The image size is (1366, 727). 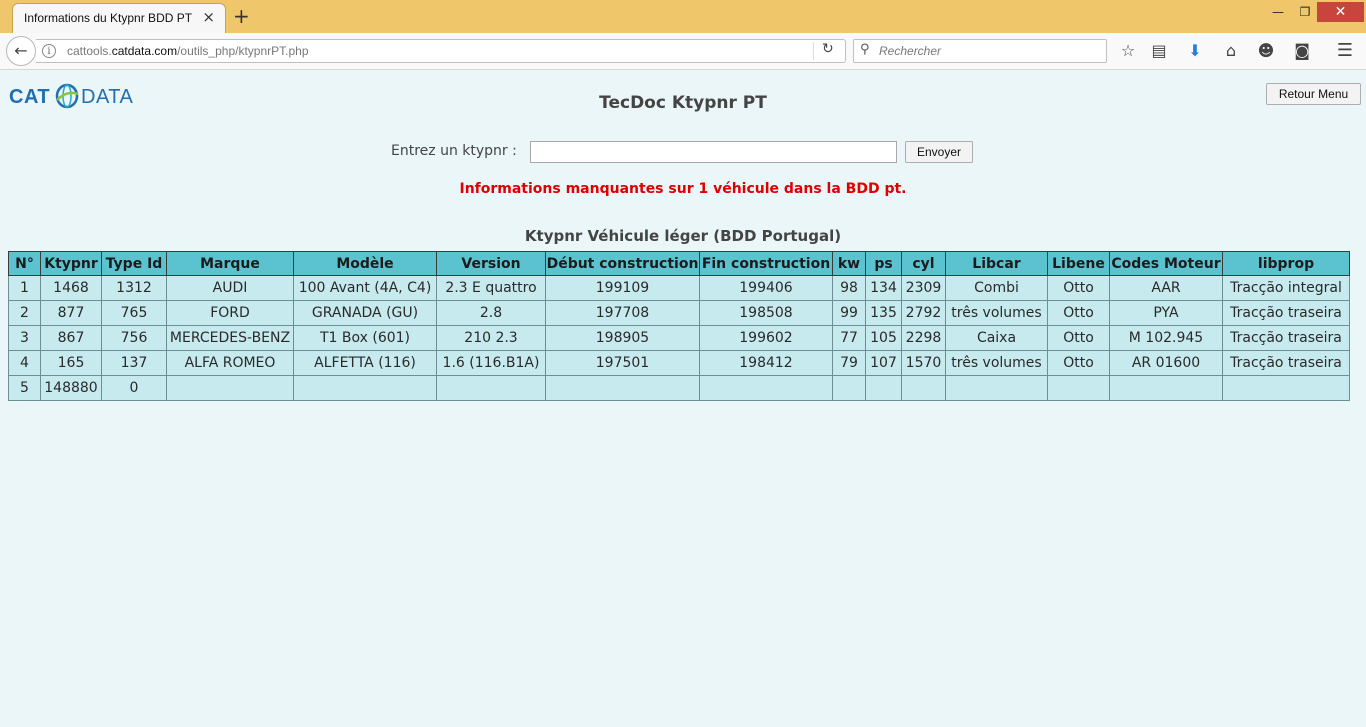 What do you see at coordinates (883, 313) in the screenshot?
I see `table-cell: 135` at bounding box center [883, 313].